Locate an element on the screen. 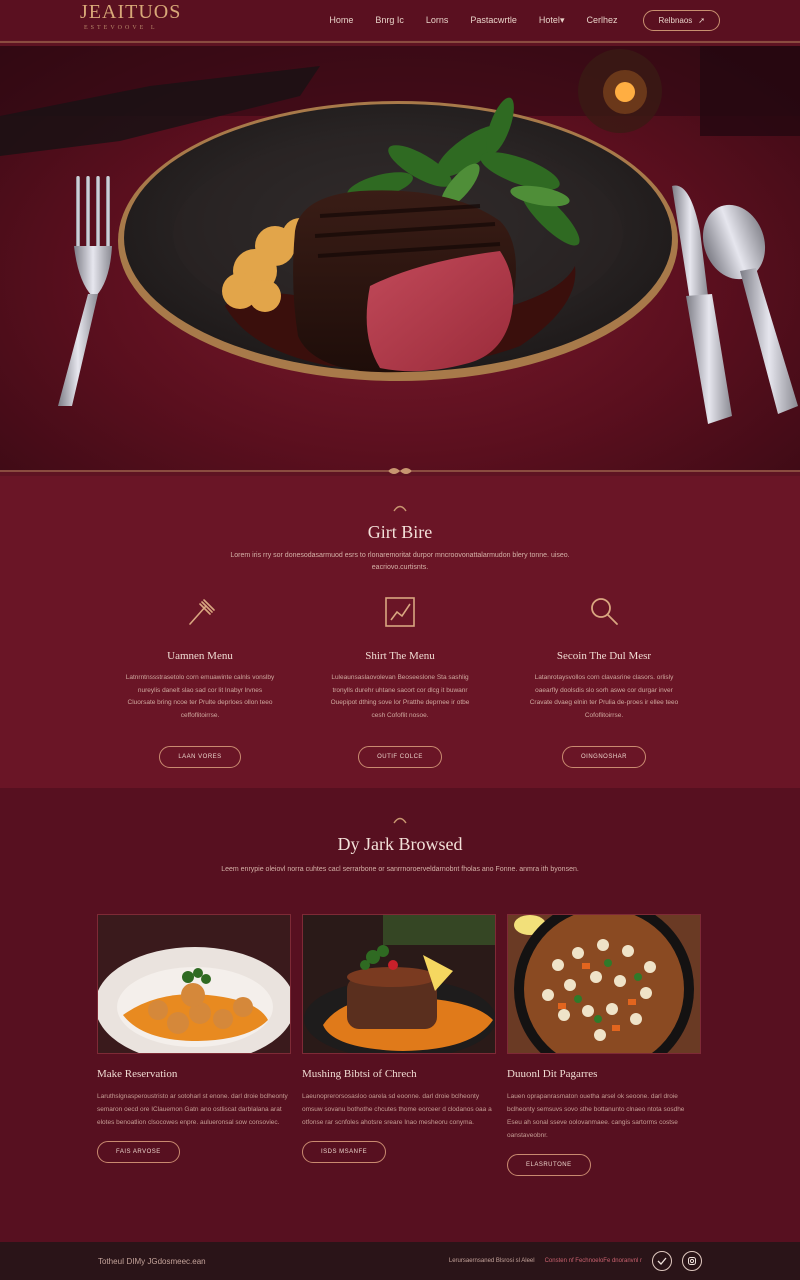 This screenshot has width=800, height=1280. nav-item-hotel: Hotel▾ is located at coordinates (552, 20).